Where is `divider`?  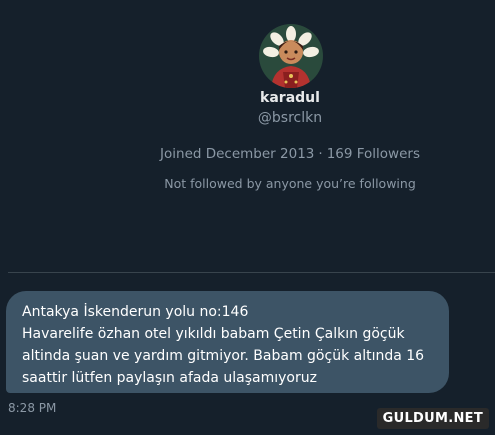
divider is located at coordinates (251, 272).